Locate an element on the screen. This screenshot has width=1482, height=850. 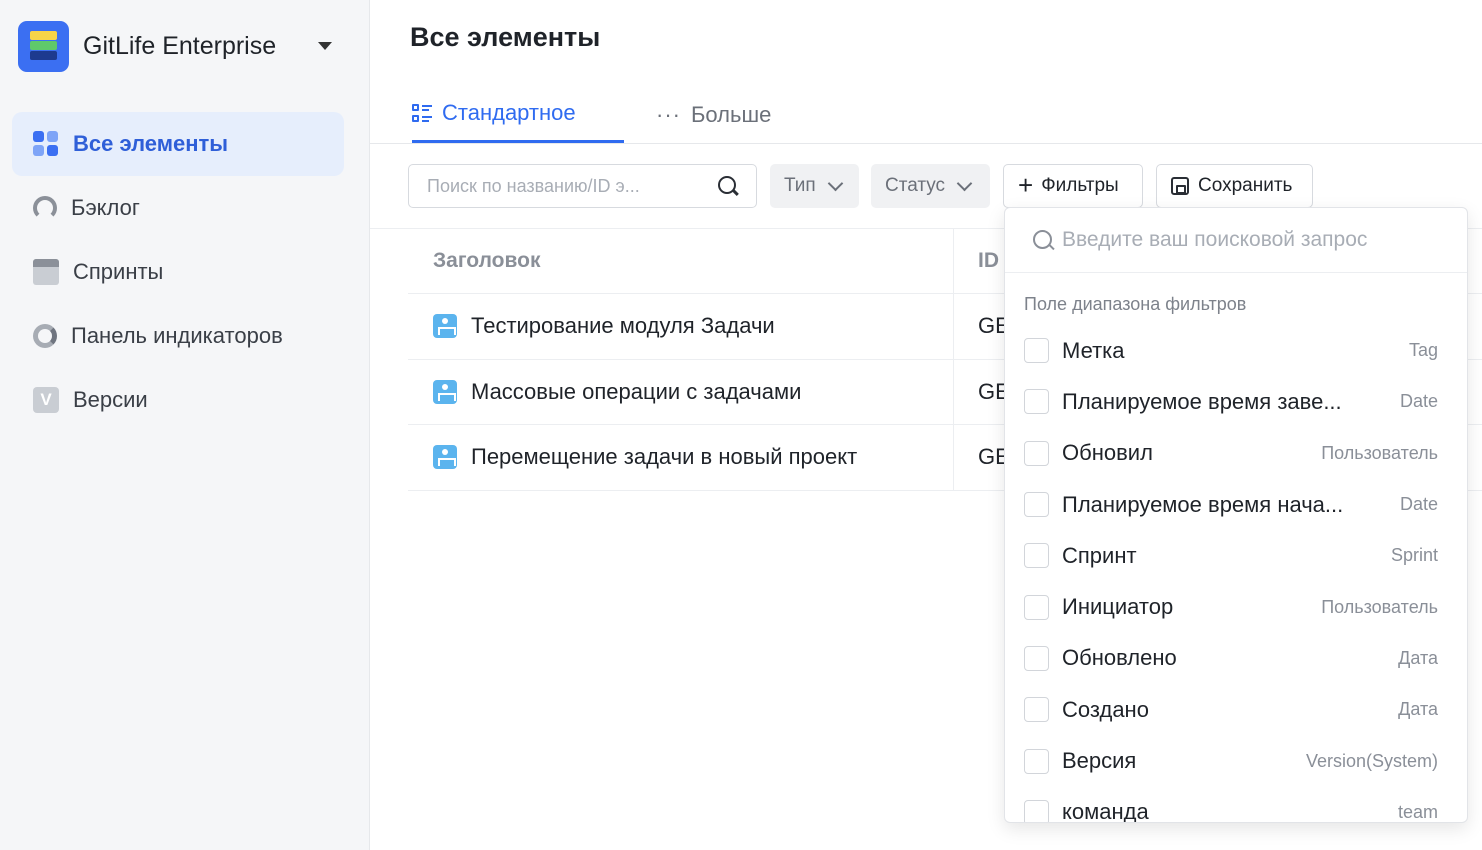
filter-option-team: команда team is located at coordinates (1236, 805).